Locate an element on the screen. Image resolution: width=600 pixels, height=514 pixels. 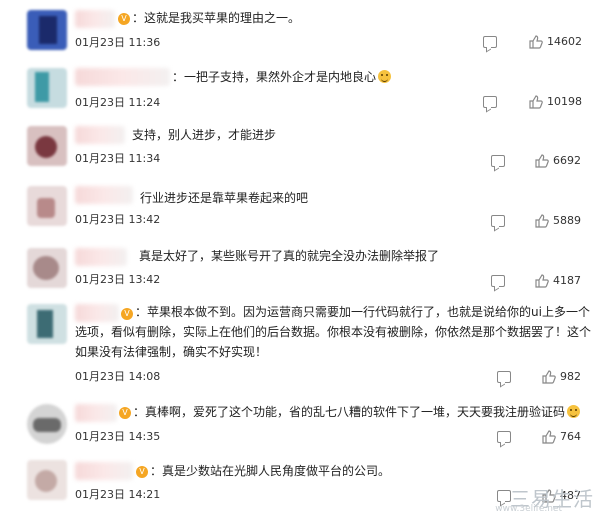
comment-item: 行业进步还是靠苹果卷起来的吧 01月23日 13:42 5889 is located at coordinates (300, 209).